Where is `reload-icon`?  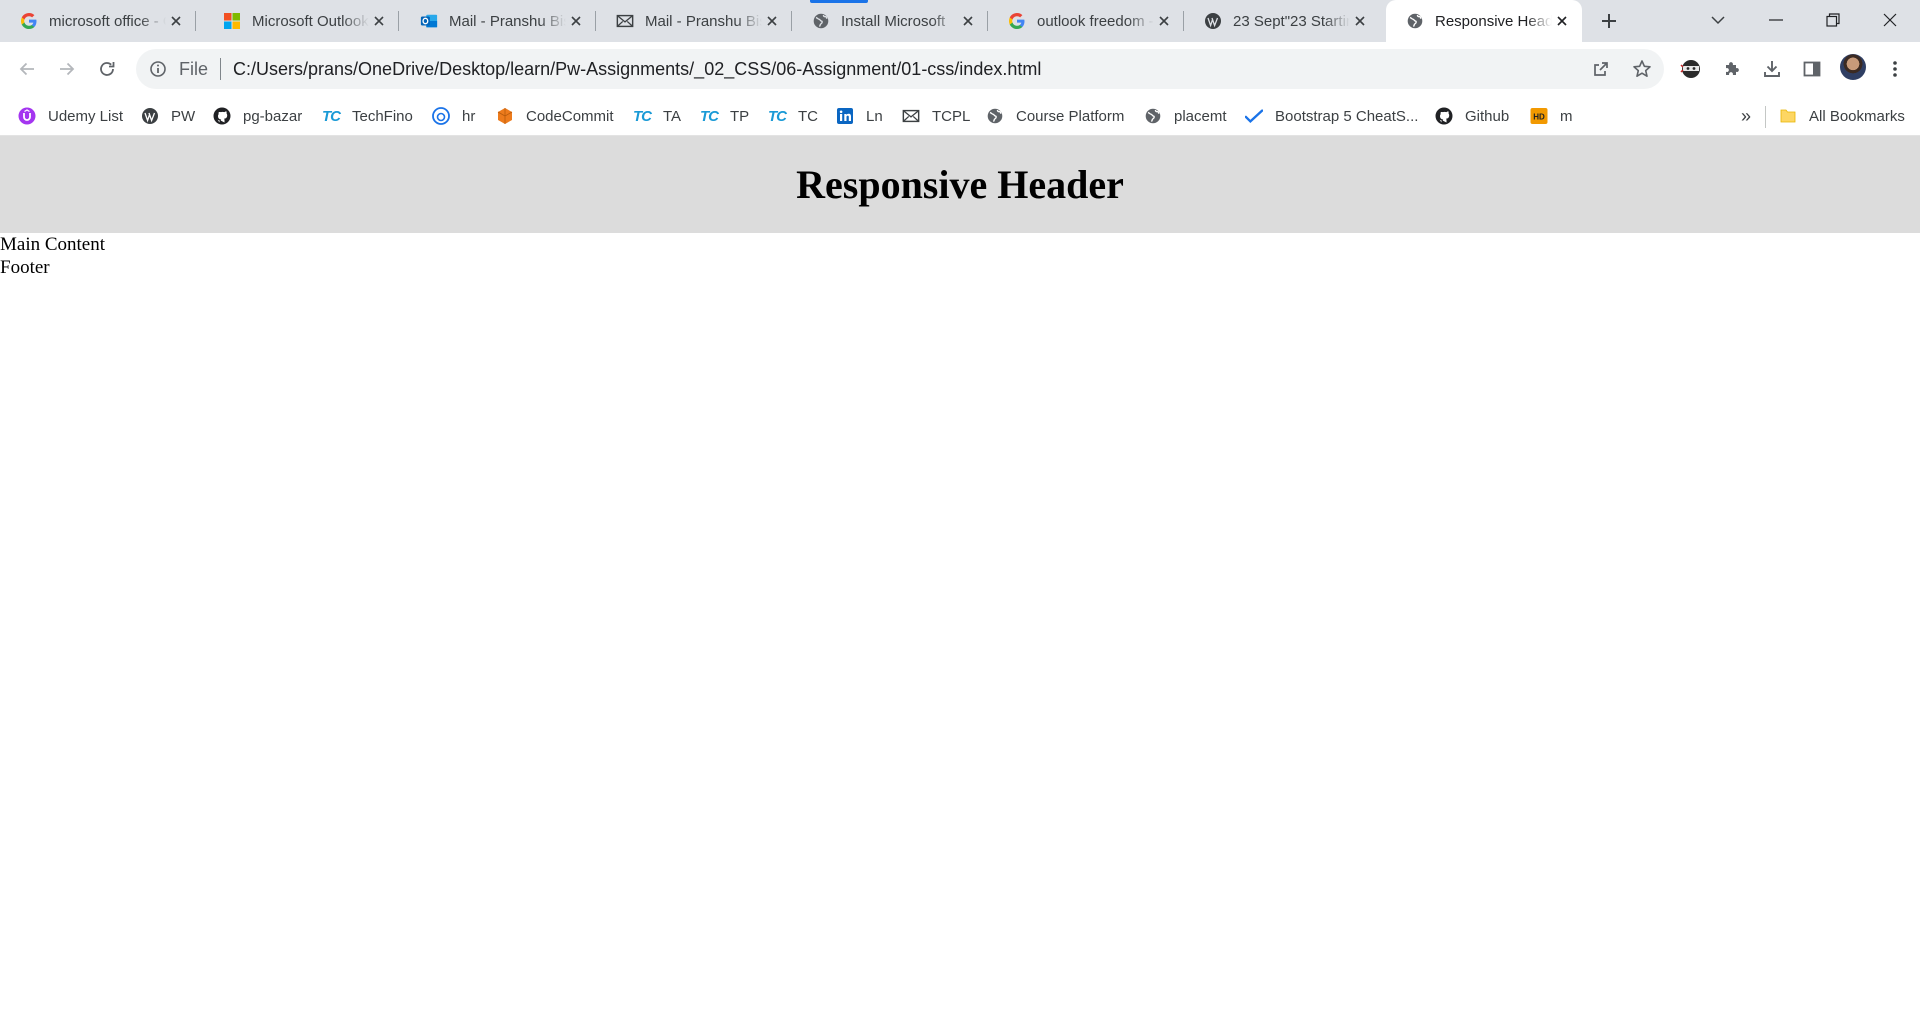 reload-icon is located at coordinates (107, 69).